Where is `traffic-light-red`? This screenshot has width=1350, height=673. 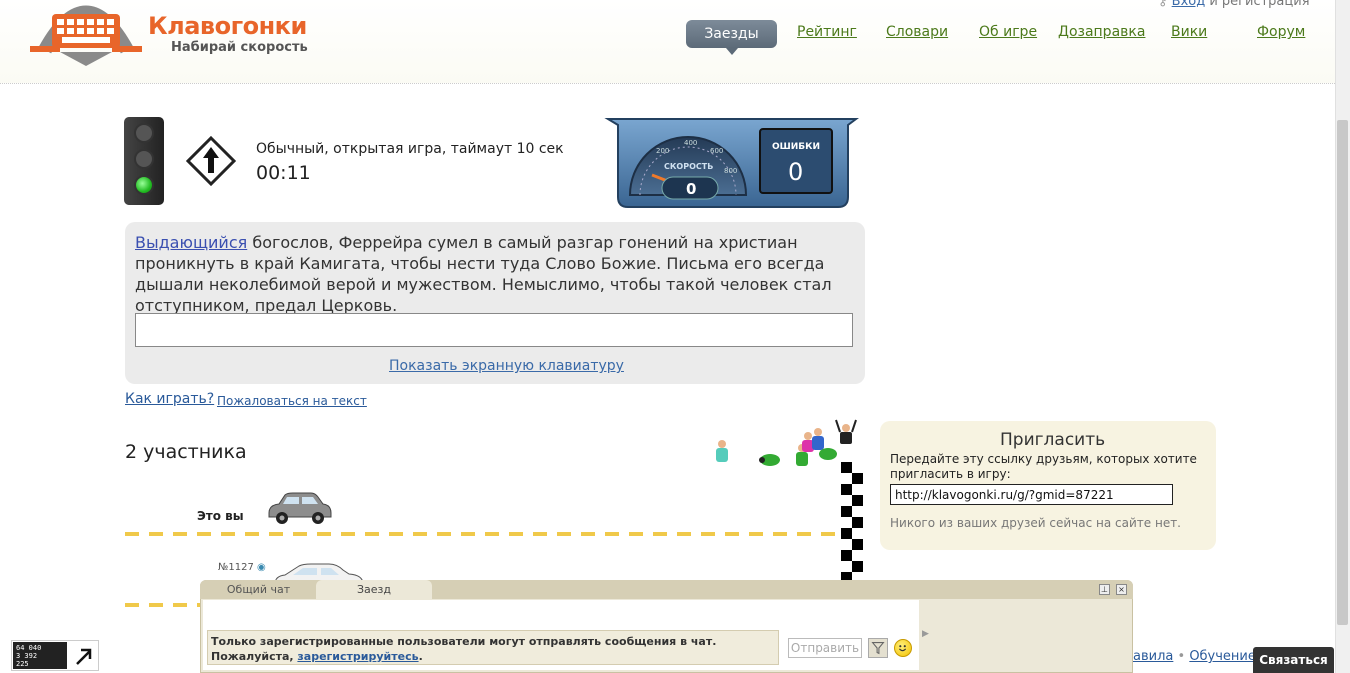 traffic-light-red is located at coordinates (144, 133).